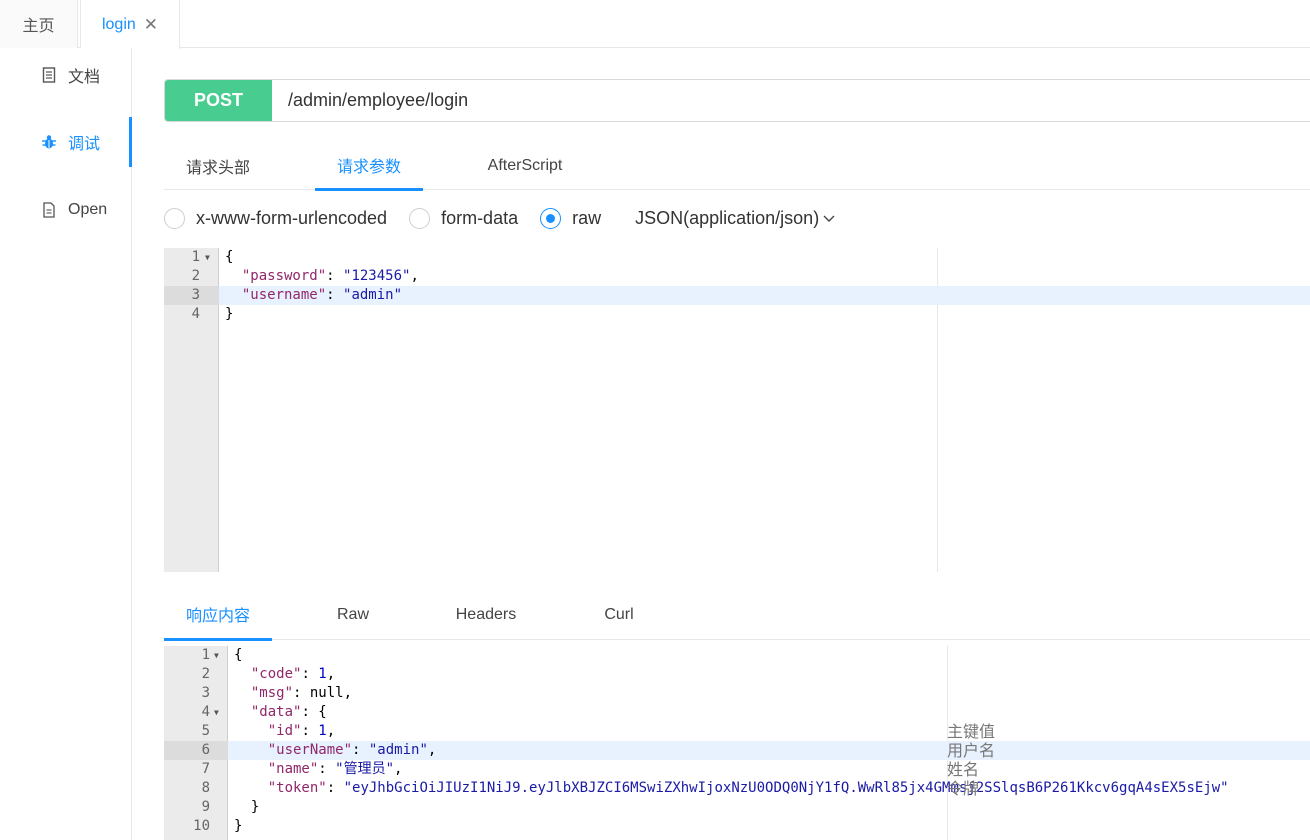 The height and width of the screenshot is (840, 1310). Describe the element at coordinates (205, 769) in the screenshot. I see `line-number: 7` at that location.